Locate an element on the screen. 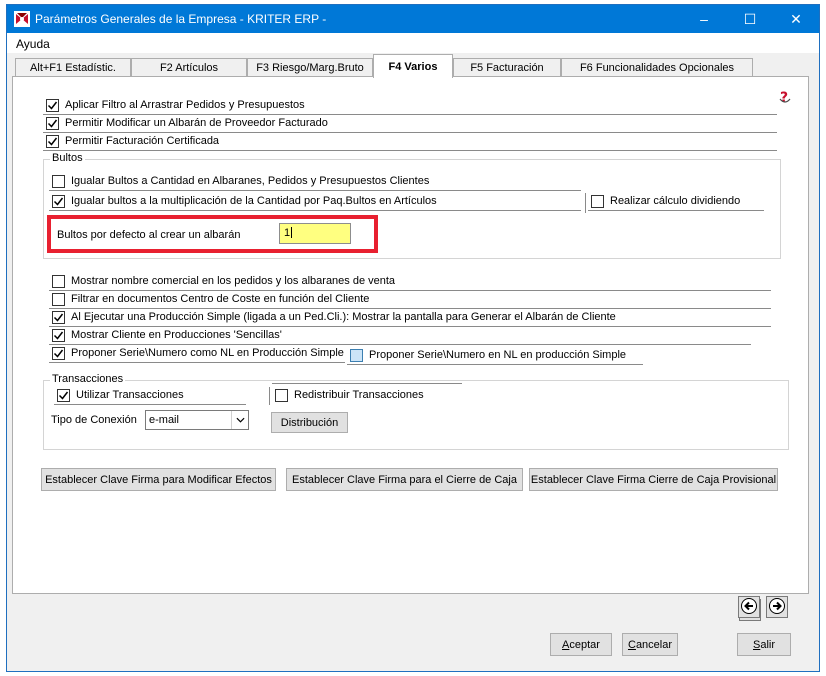 The width and height of the screenshot is (826, 676). utilizar-transacciones-checkbox is located at coordinates (63, 395).